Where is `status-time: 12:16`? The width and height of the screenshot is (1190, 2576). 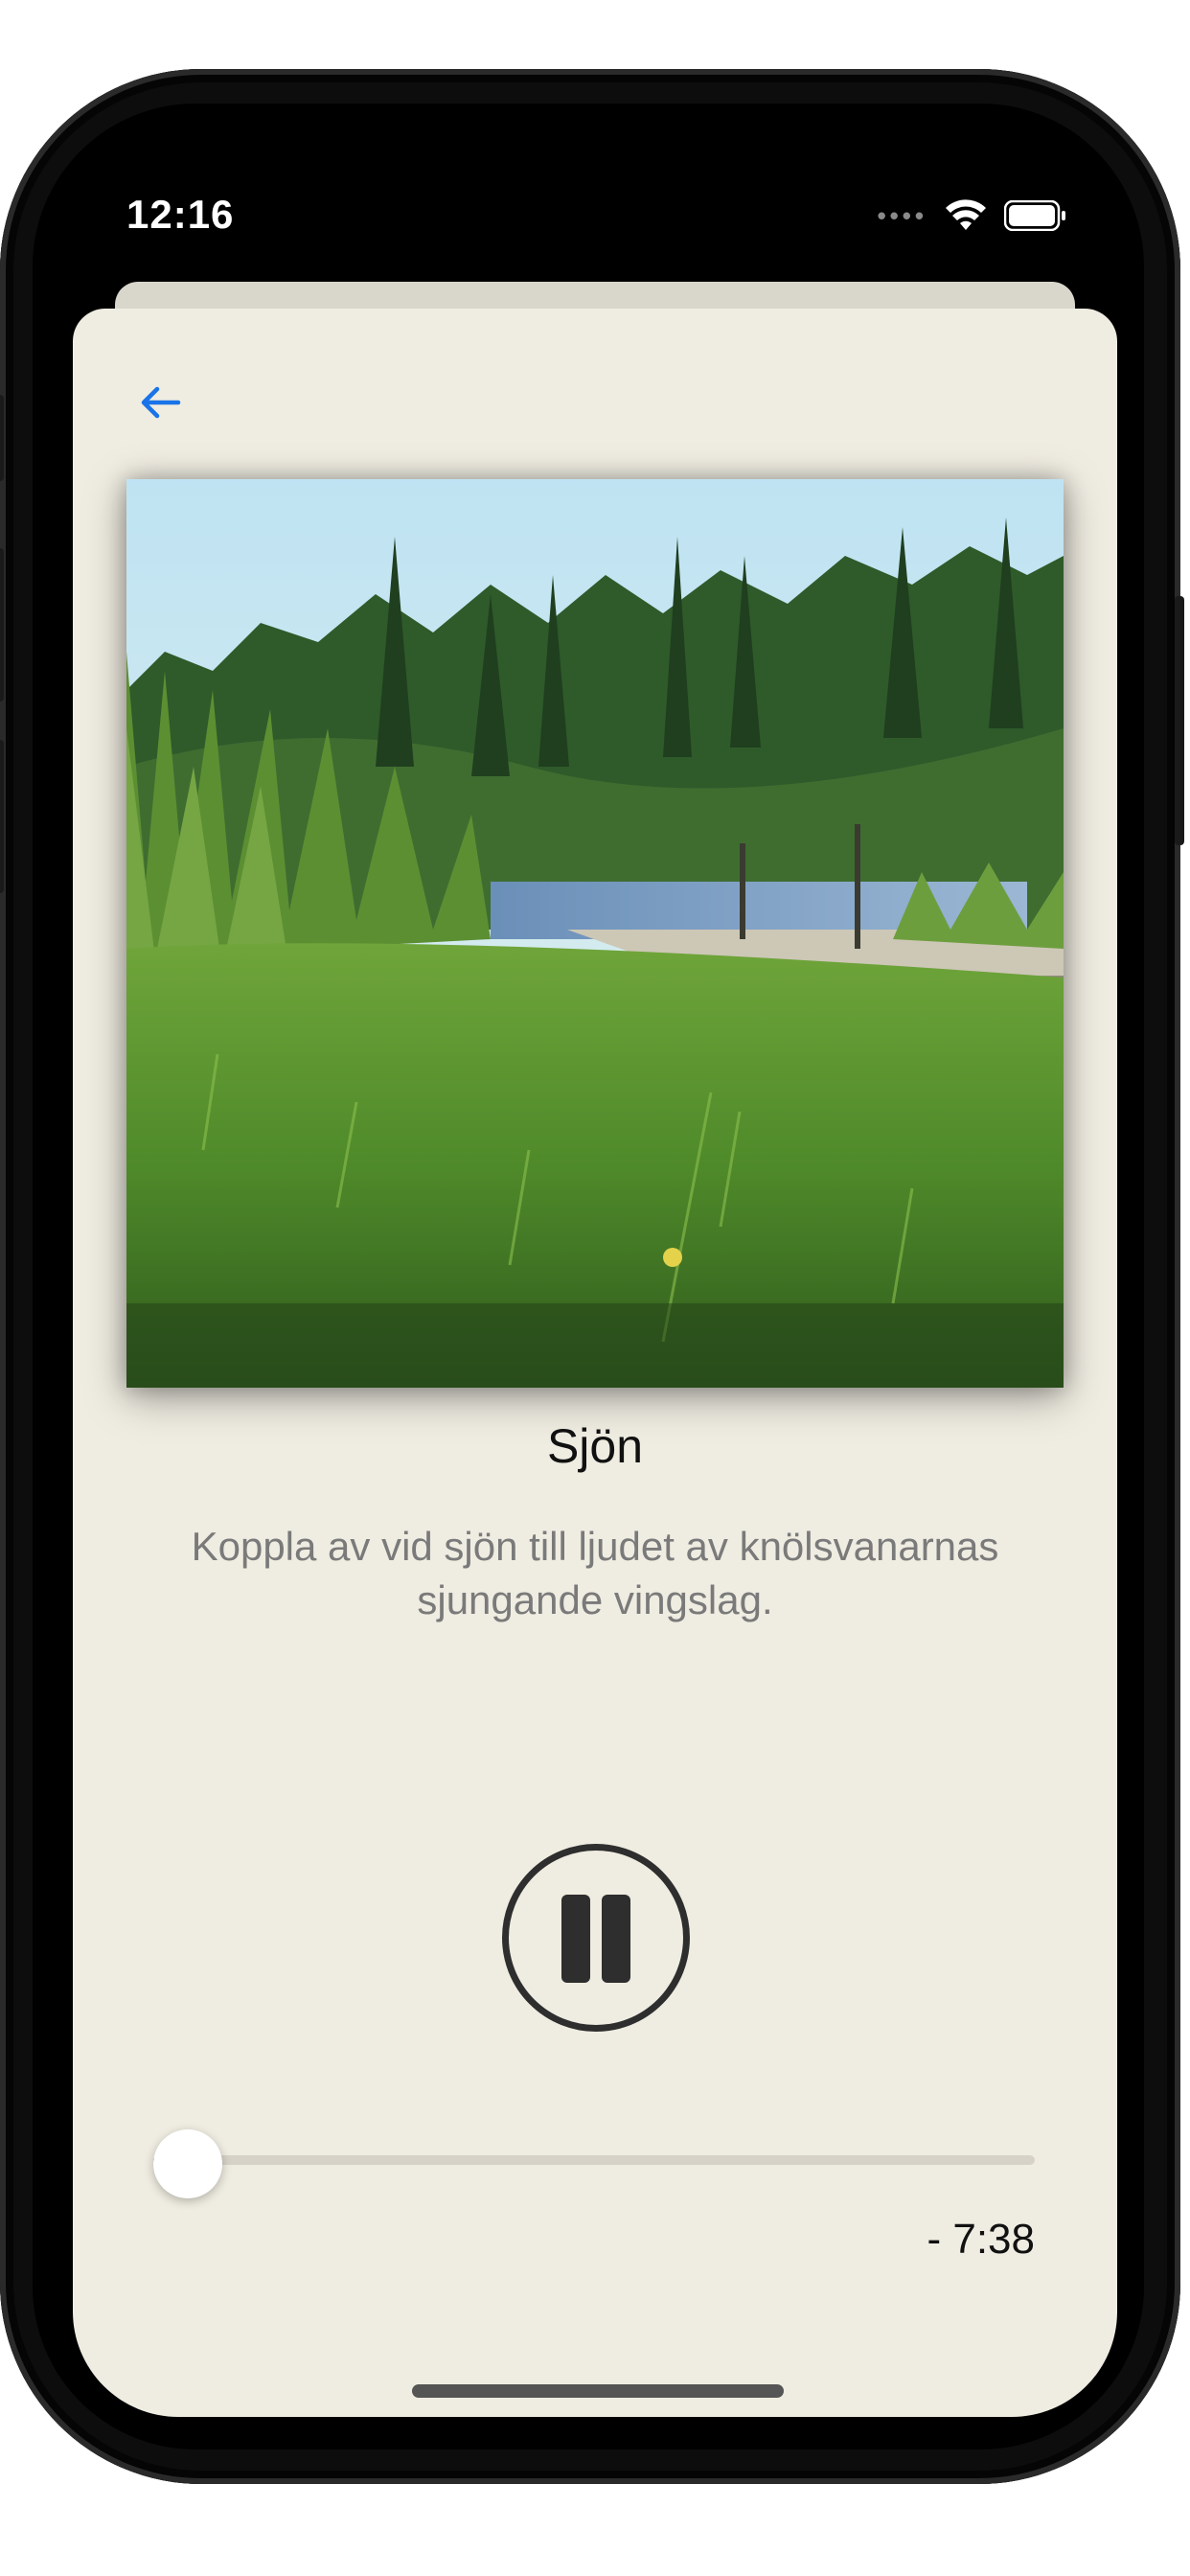
status-time: 12:16 is located at coordinates (181, 214).